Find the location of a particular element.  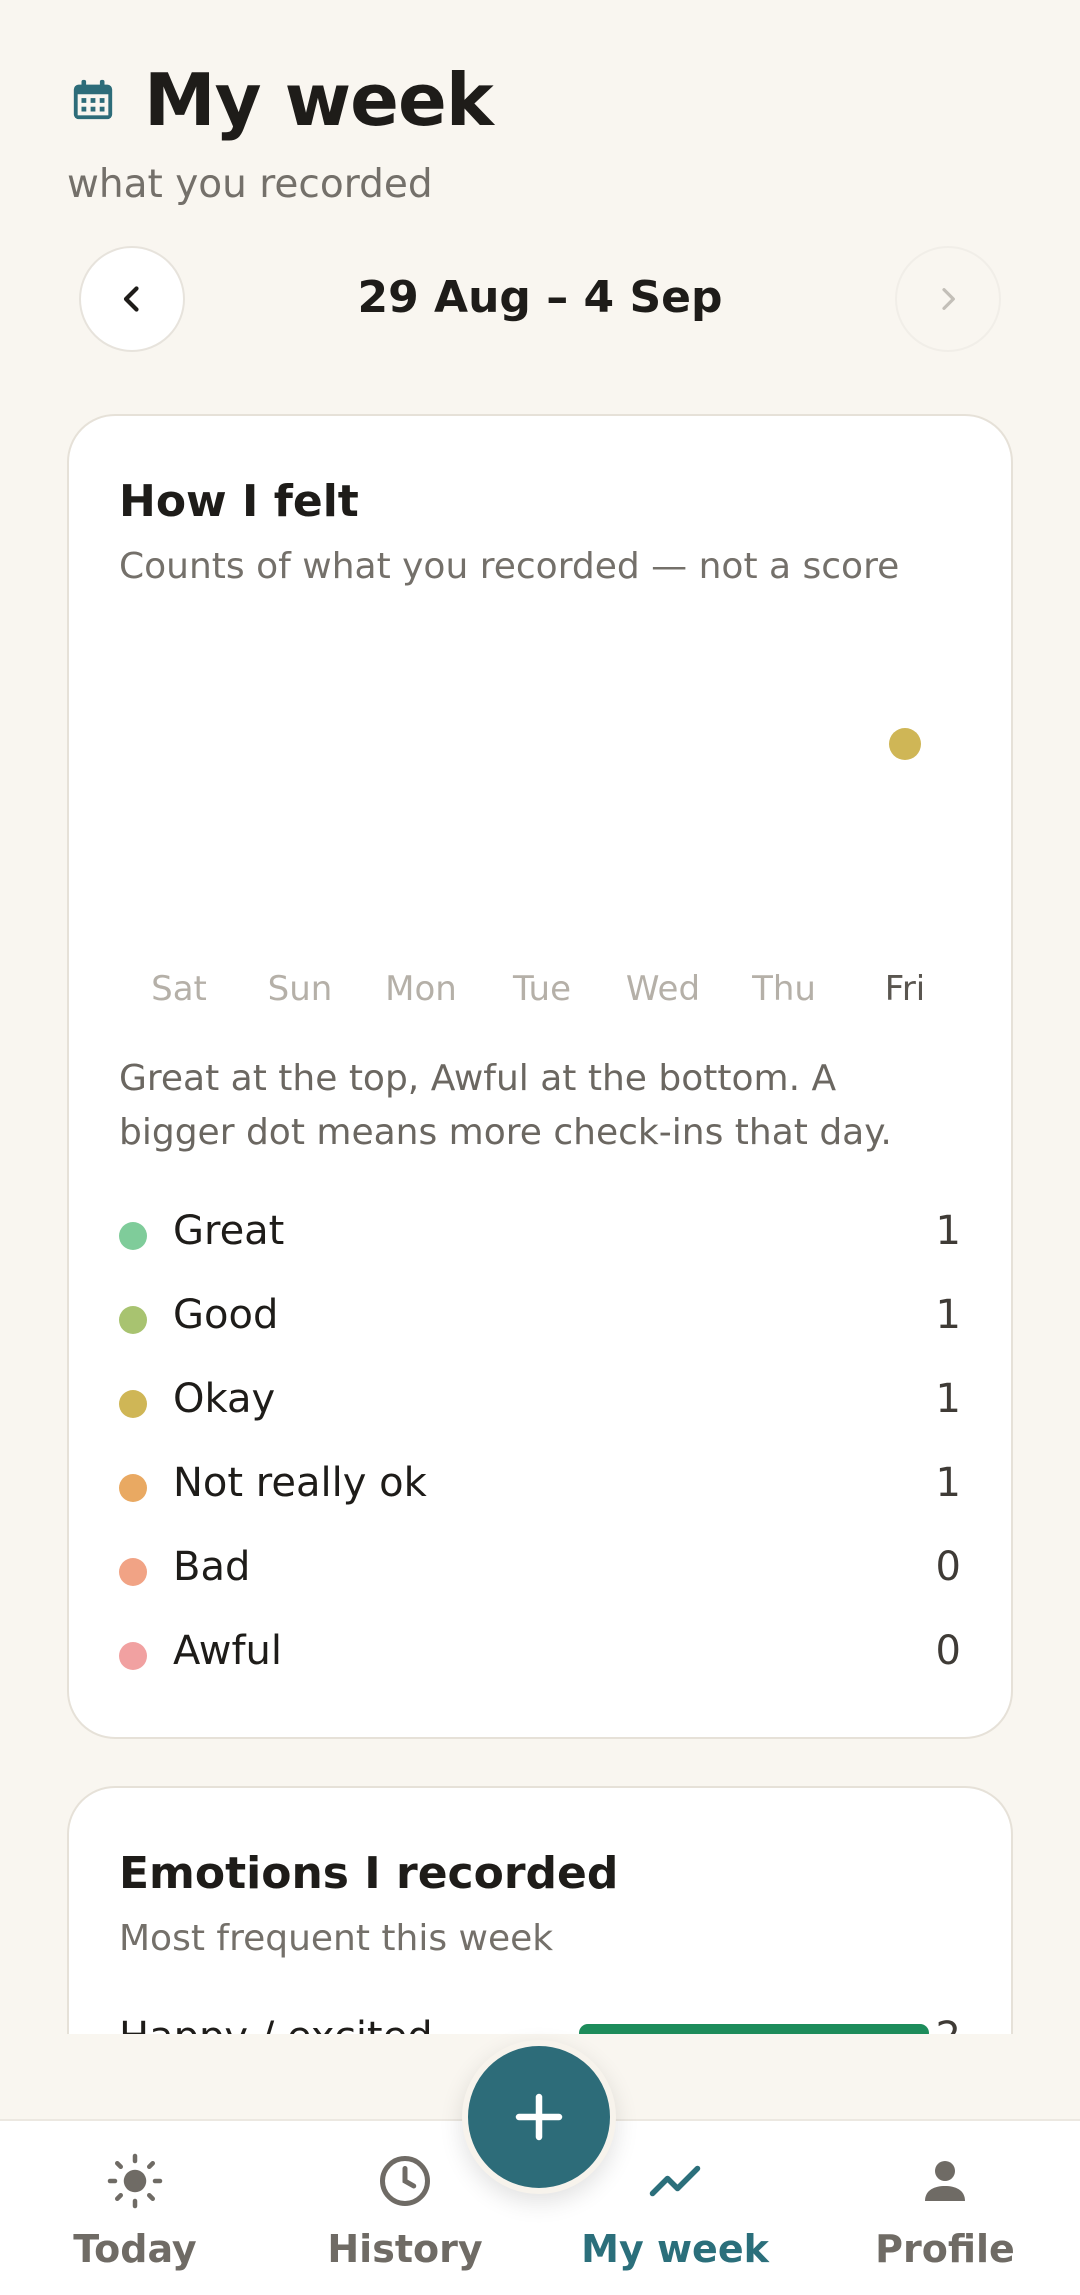

legend-row-great: Great 1 is located at coordinates (540, 1248).